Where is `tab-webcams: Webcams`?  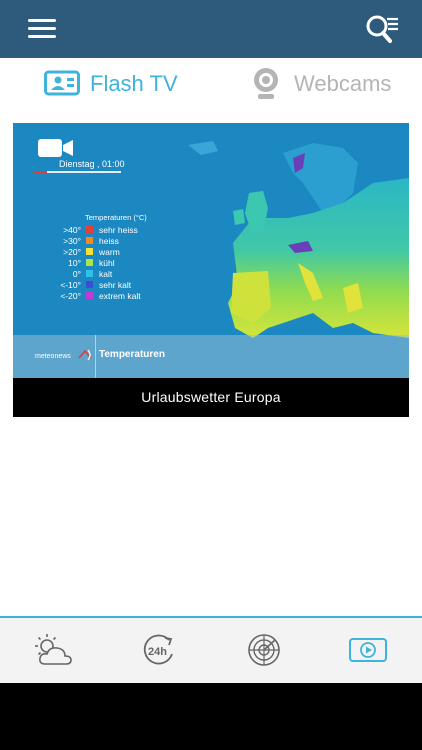
tab-webcams: Webcams is located at coordinates (321, 84).